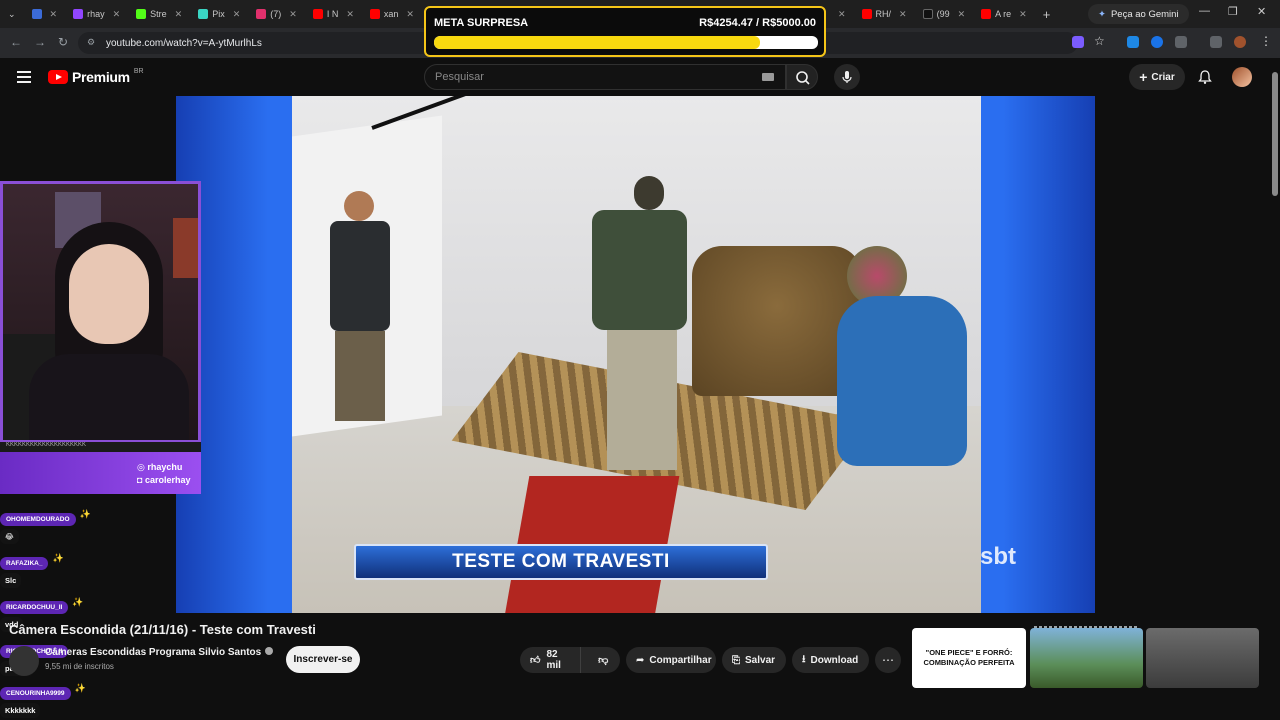 This screenshot has width=1280, height=720. What do you see at coordinates (1099, 41) in the screenshot?
I see `bookmark-star-icon: ☆` at bounding box center [1099, 41].